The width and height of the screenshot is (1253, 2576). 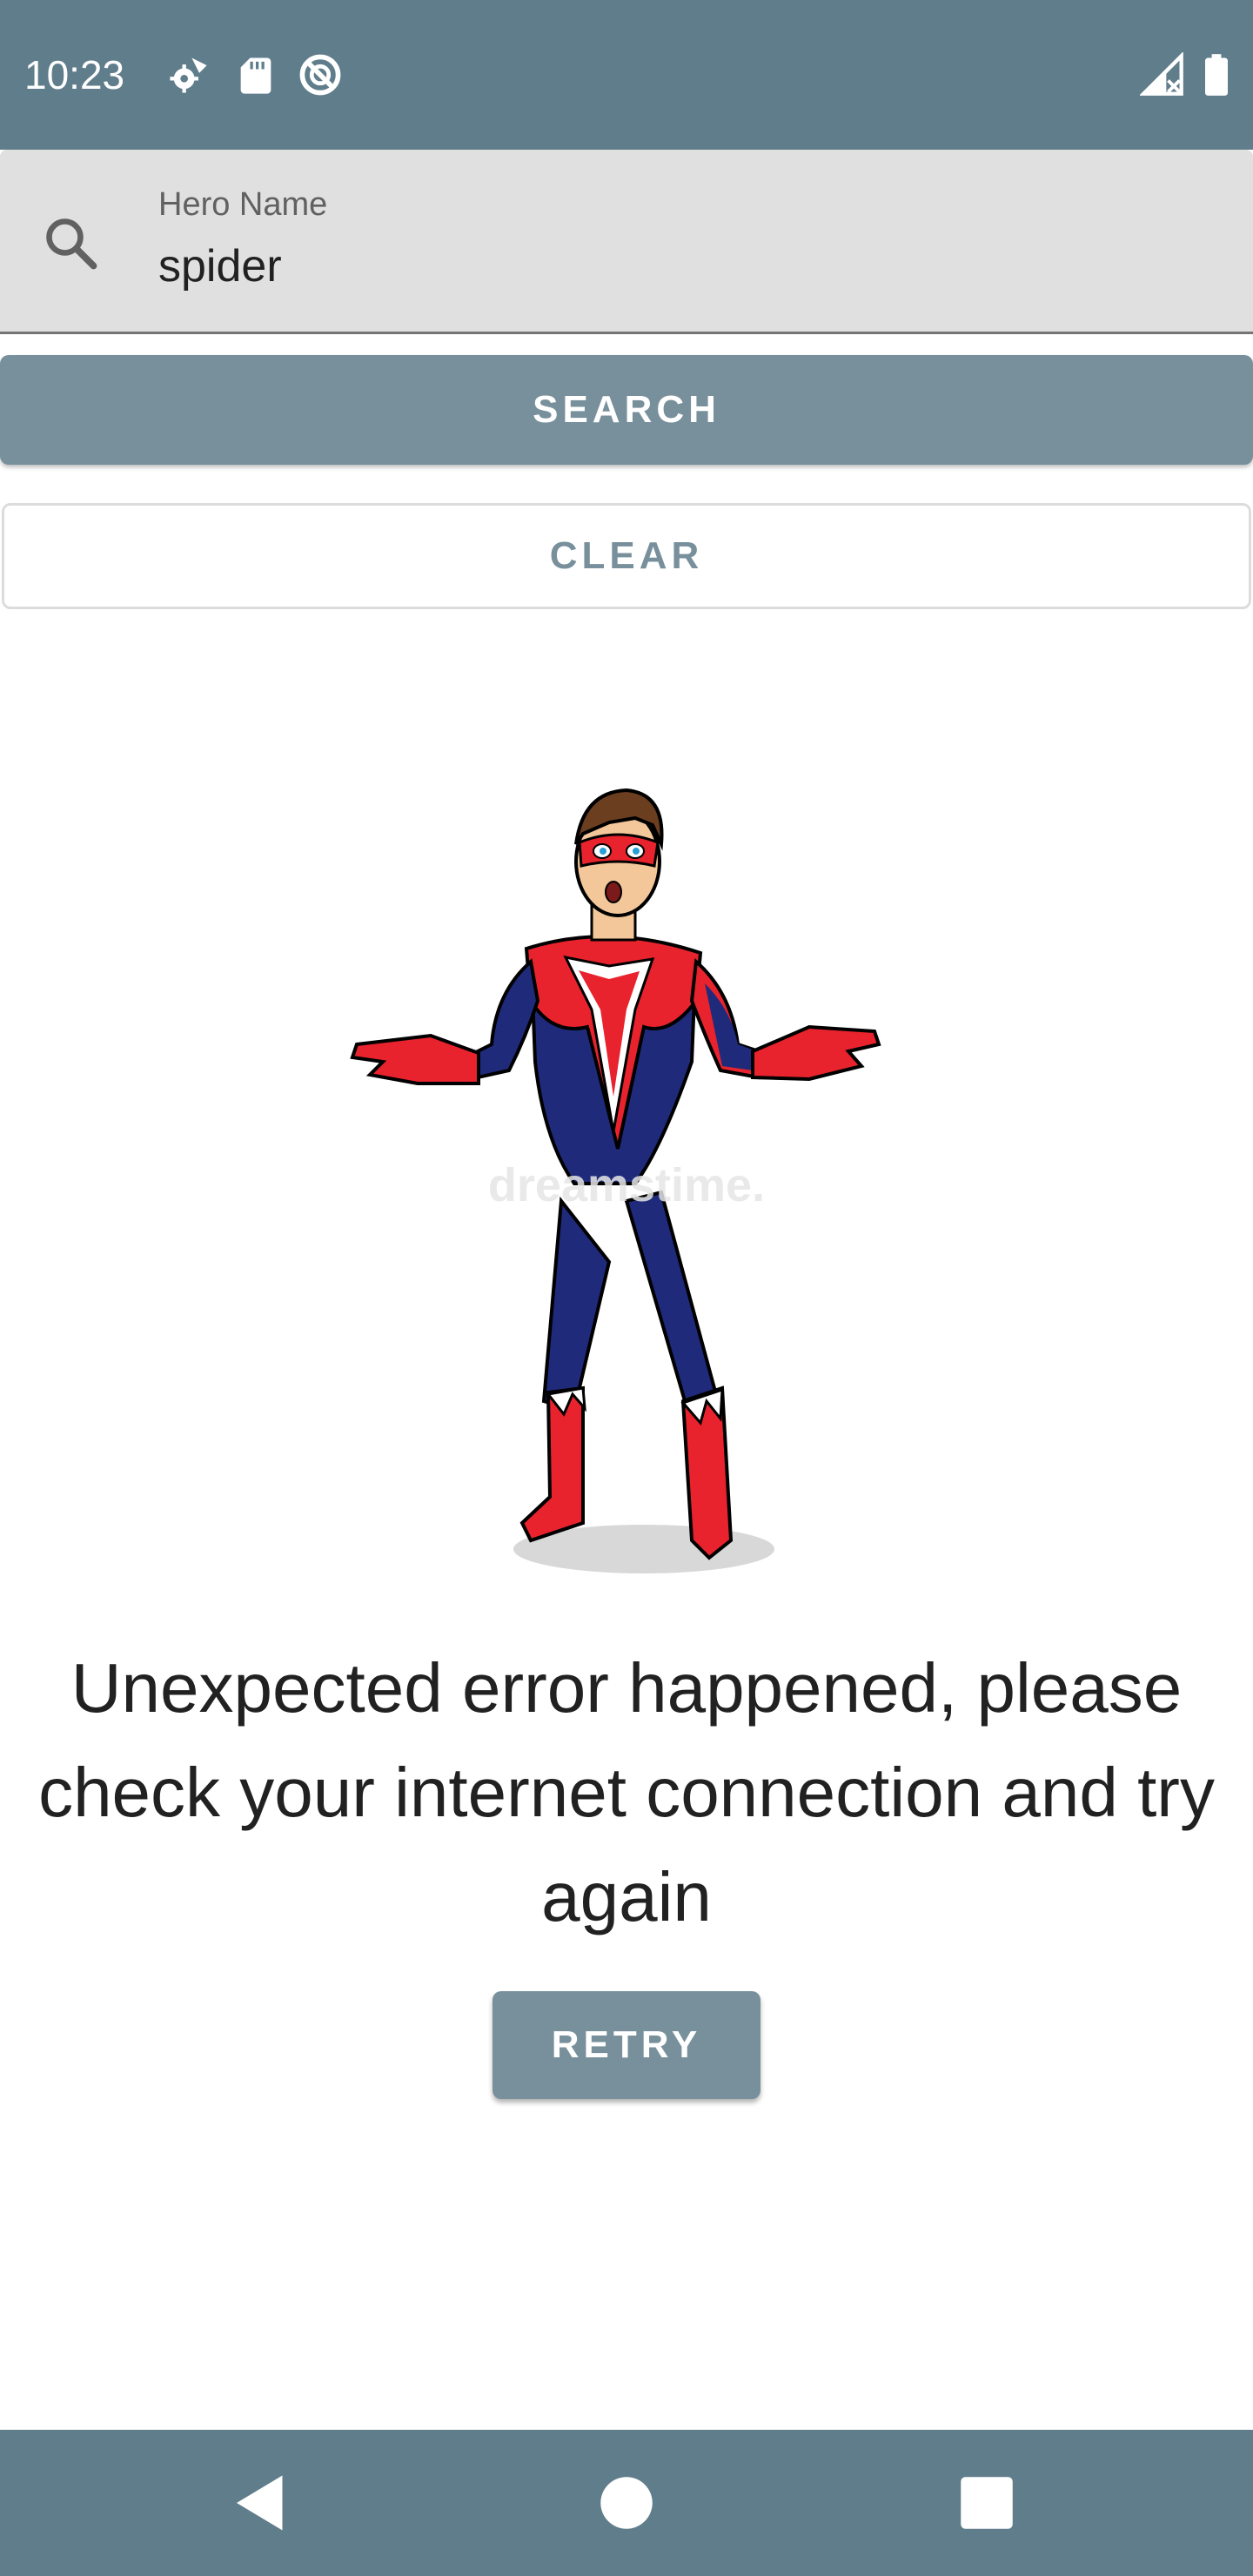 What do you see at coordinates (188, 75) in the screenshot?
I see `settings-gear-icon` at bounding box center [188, 75].